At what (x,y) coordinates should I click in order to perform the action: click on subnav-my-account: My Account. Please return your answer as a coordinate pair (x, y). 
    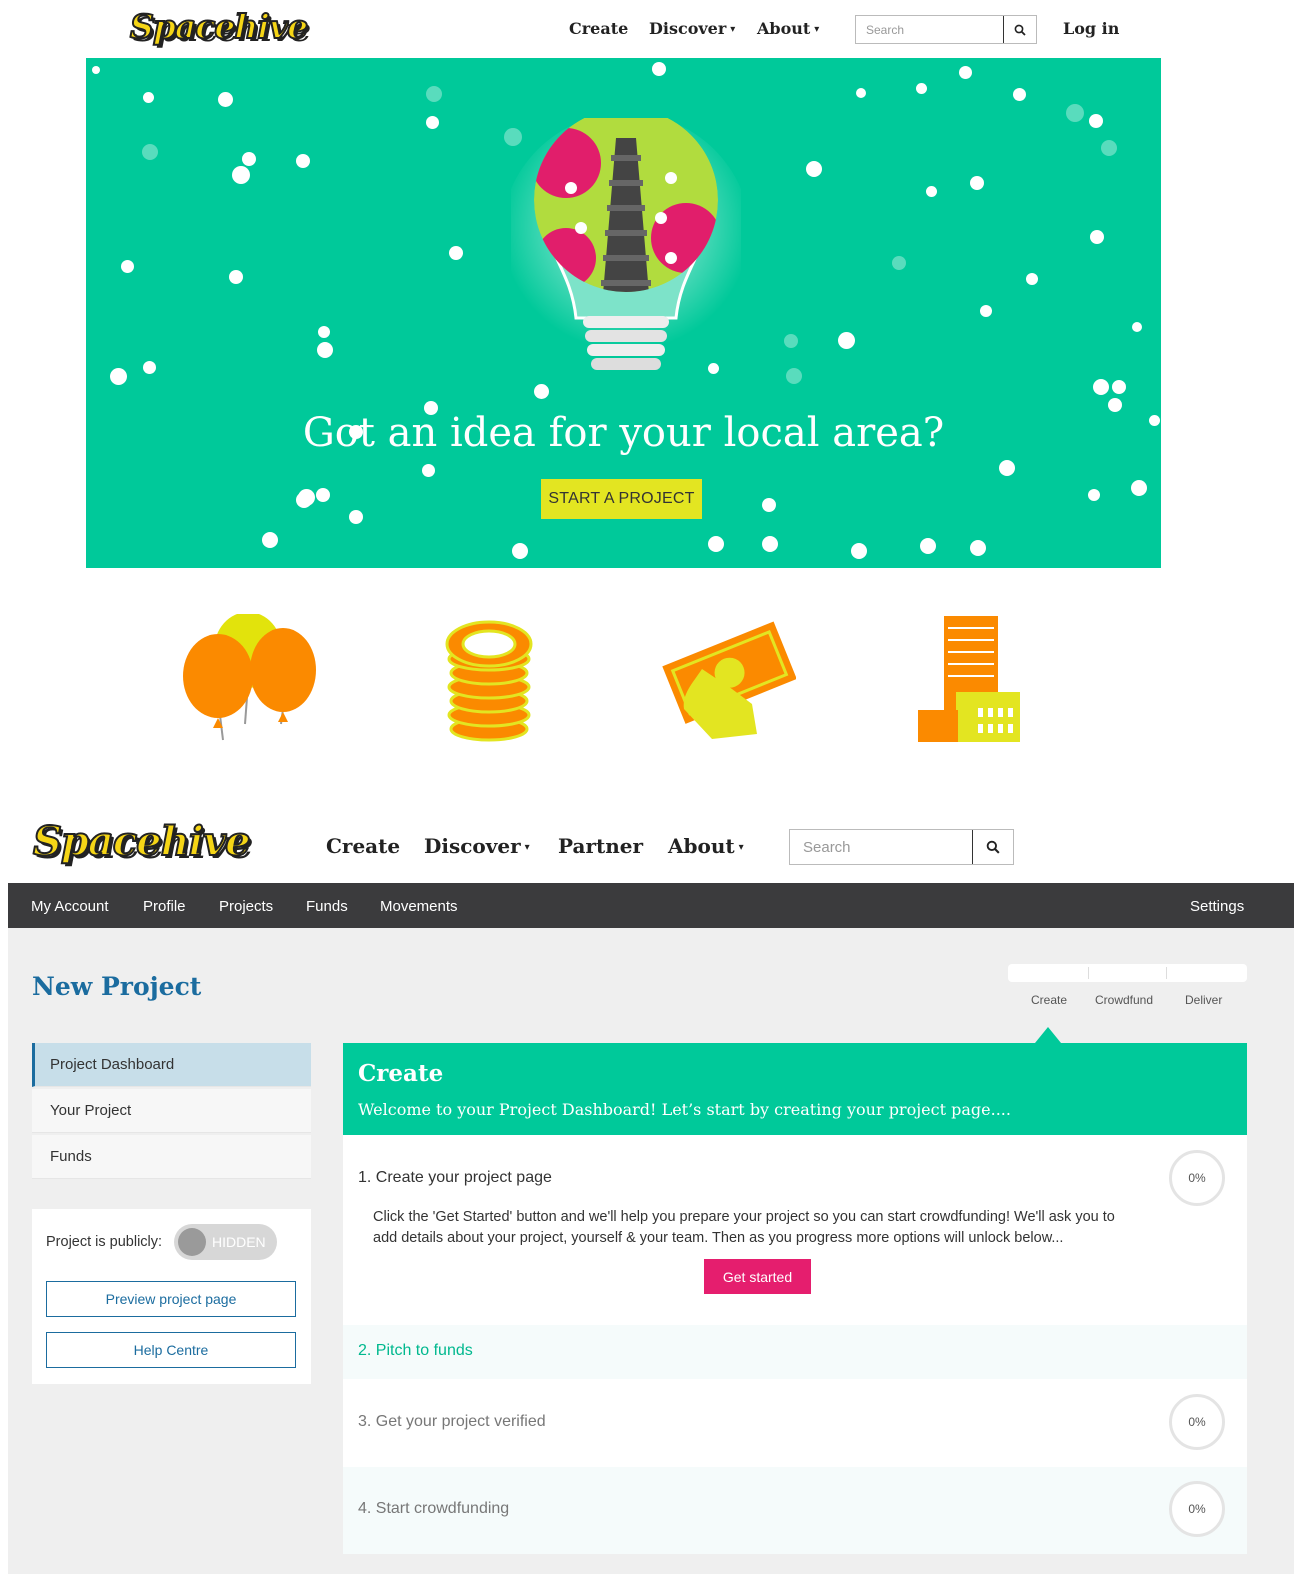
    Looking at the image, I should click on (70, 906).